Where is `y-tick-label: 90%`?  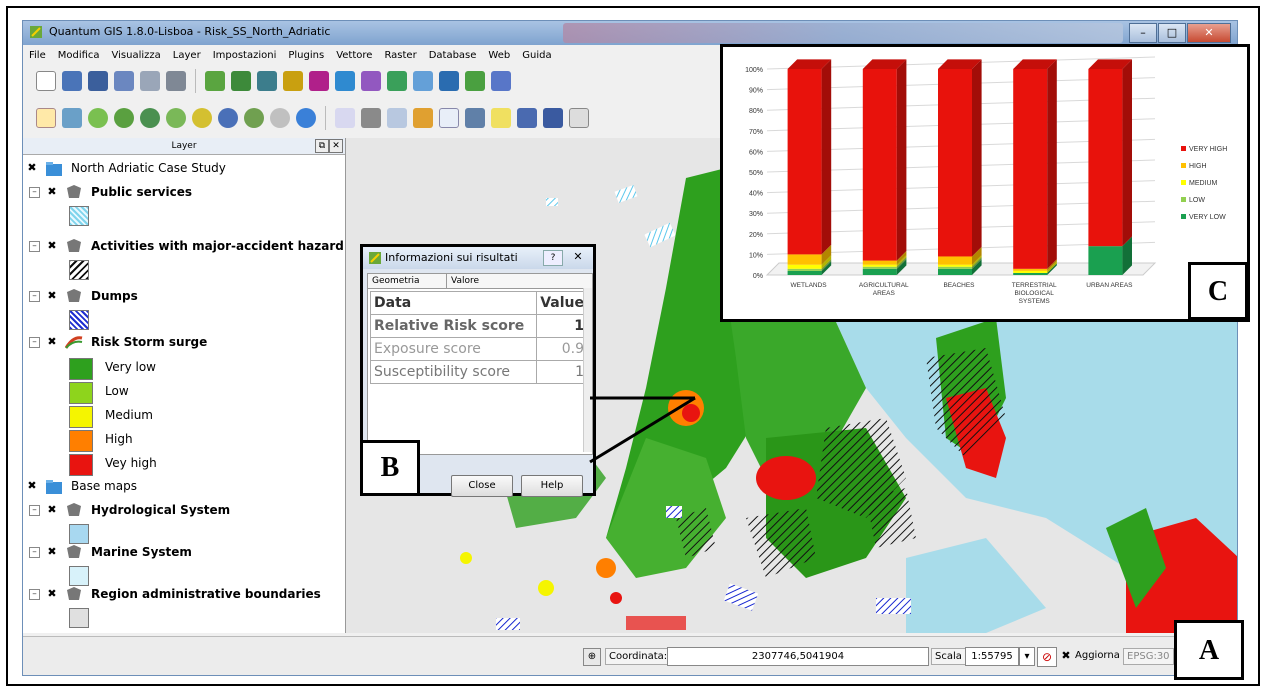 y-tick-label: 90% is located at coordinates (756, 91).